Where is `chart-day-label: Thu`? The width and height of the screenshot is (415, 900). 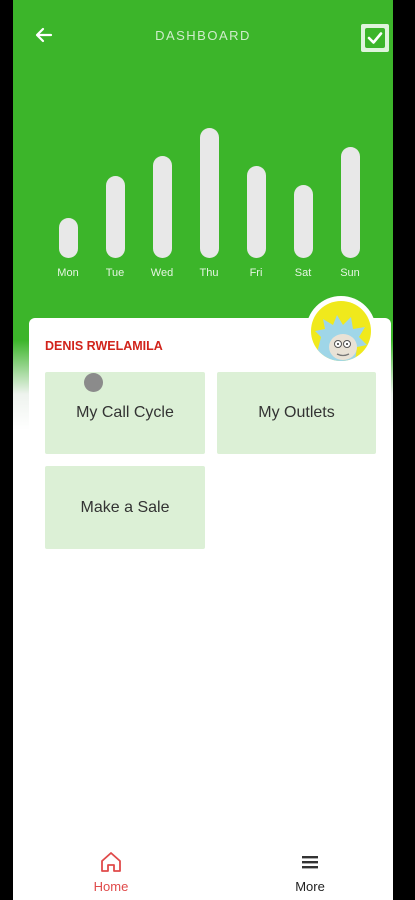 chart-day-label: Thu is located at coordinates (209, 273).